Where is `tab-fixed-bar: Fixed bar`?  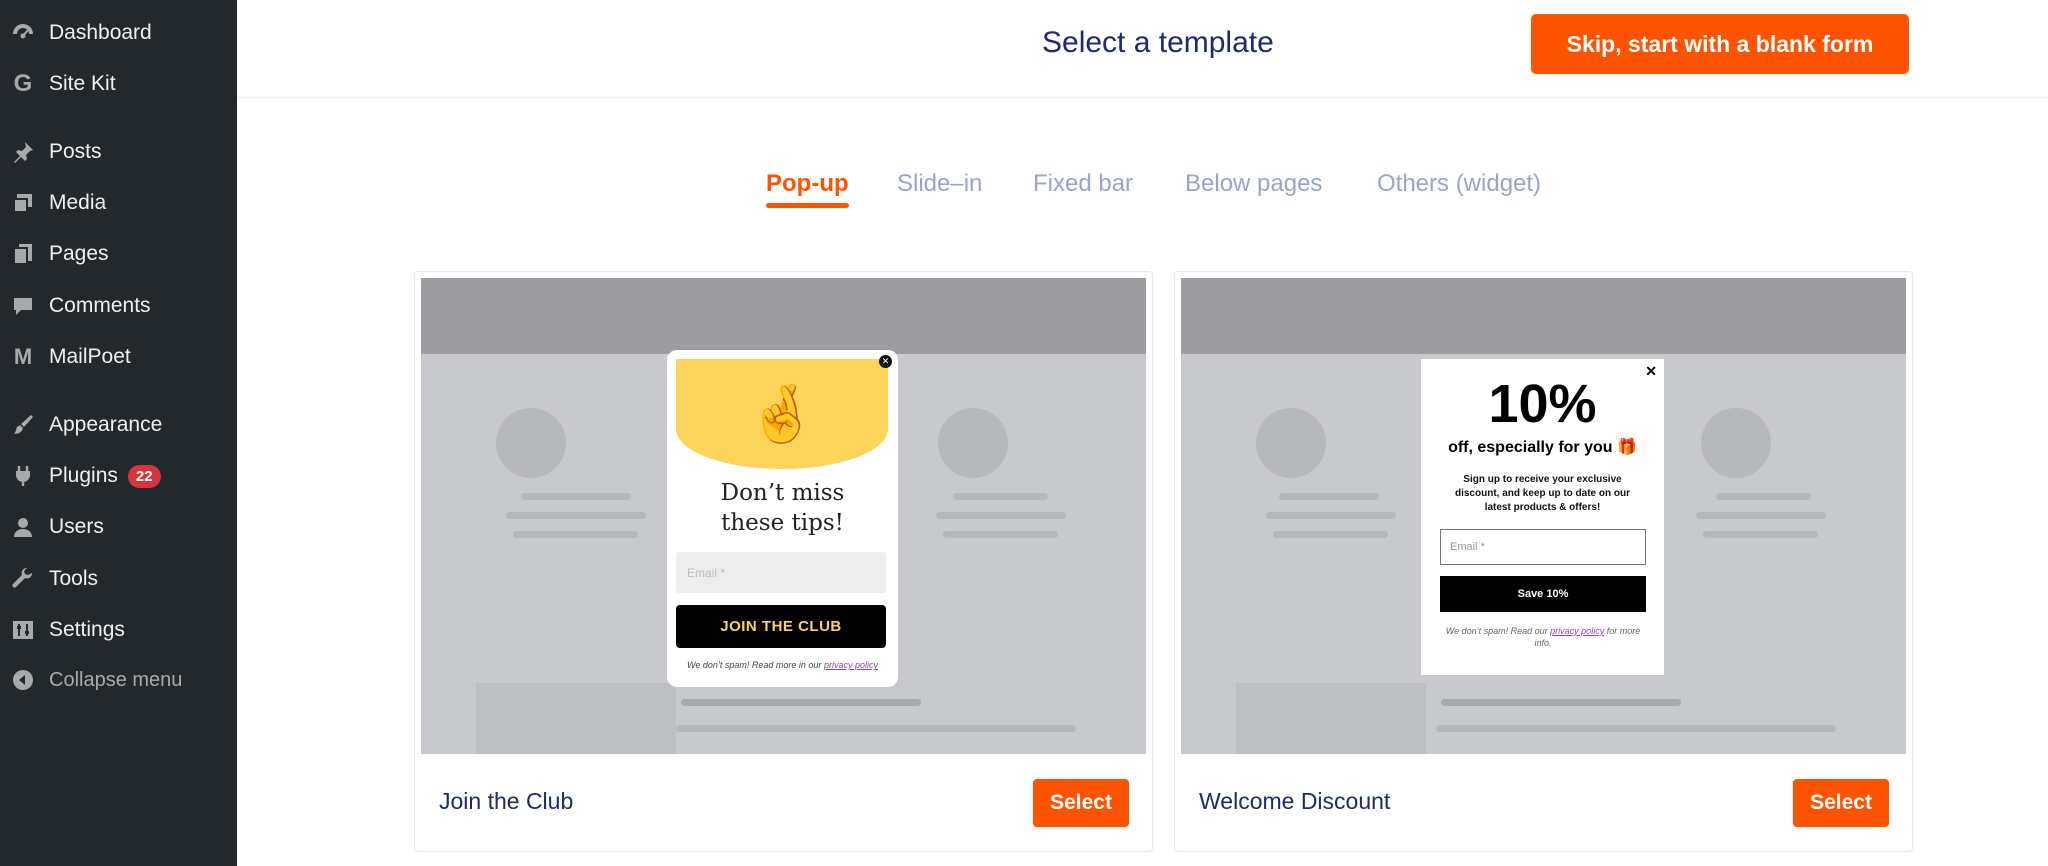
tab-fixed-bar: Fixed bar is located at coordinates (1083, 184).